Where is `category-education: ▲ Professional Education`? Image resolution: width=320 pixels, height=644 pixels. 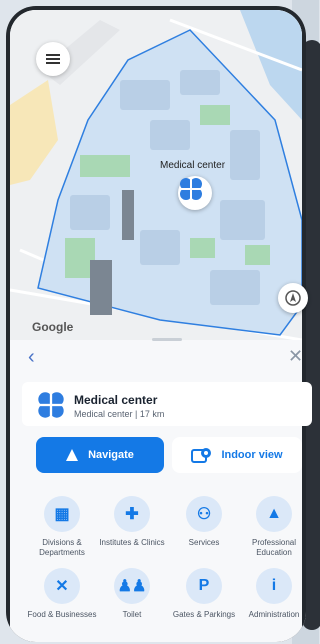 category-education: ▲ Professional Education is located at coordinates (274, 527).